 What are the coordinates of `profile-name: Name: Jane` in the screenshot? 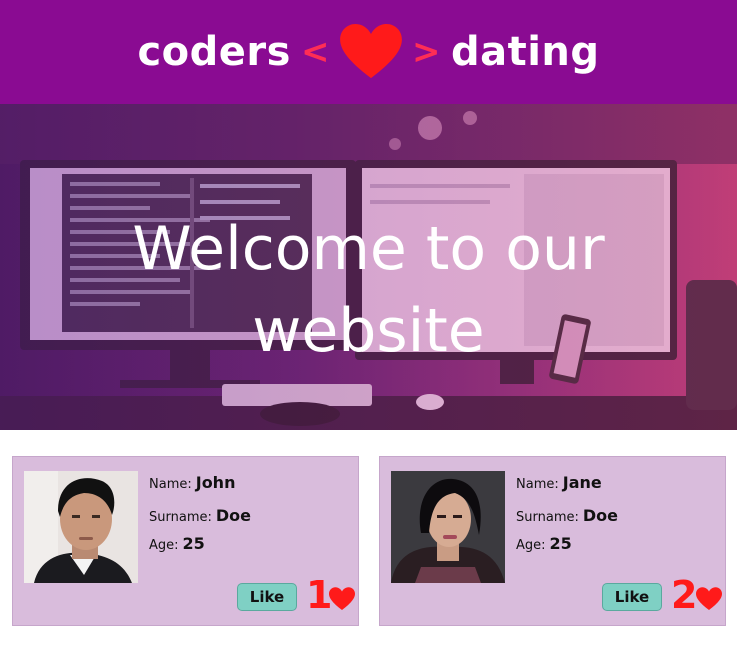 It's located at (559, 482).